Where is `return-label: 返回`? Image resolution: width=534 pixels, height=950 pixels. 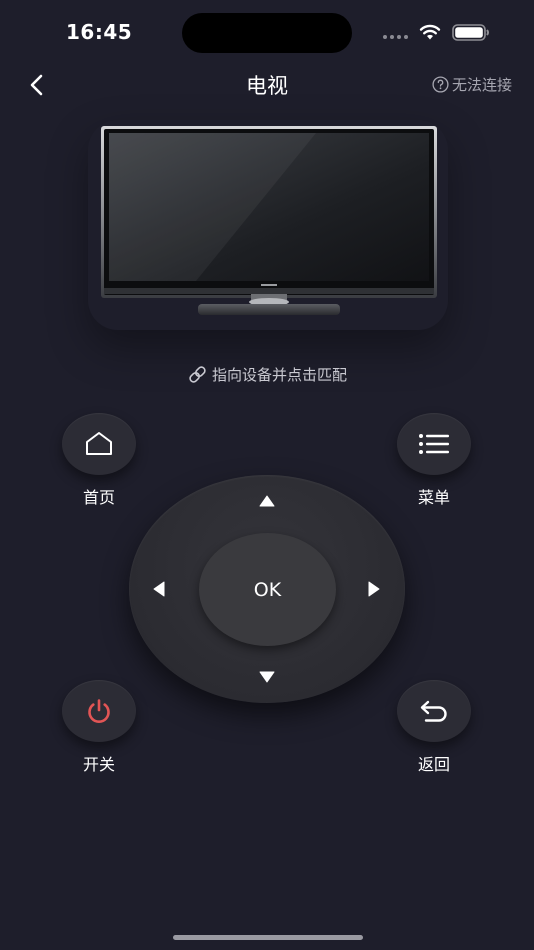
return-label: 返回 is located at coordinates (433, 764).